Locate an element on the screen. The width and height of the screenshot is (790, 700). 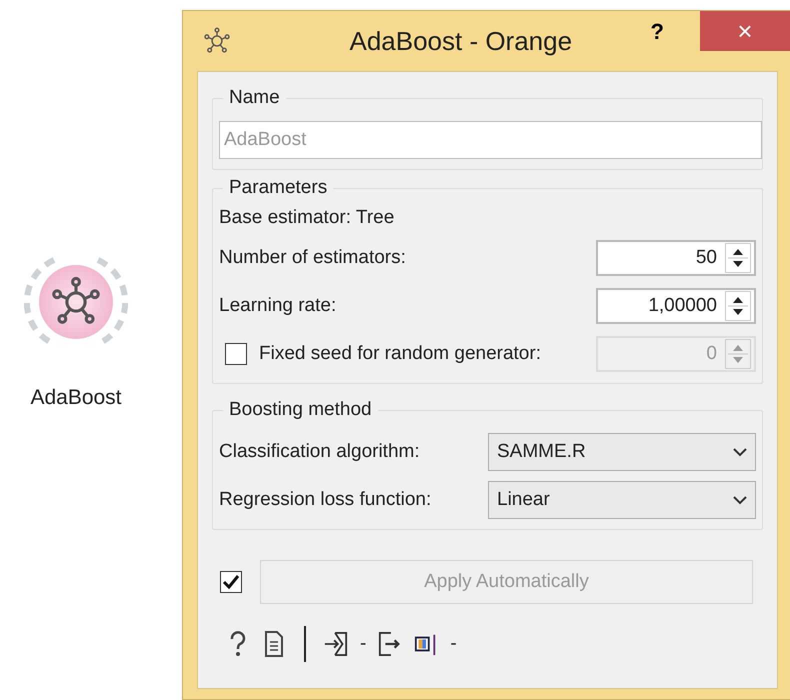
document-icon is located at coordinates (274, 644).